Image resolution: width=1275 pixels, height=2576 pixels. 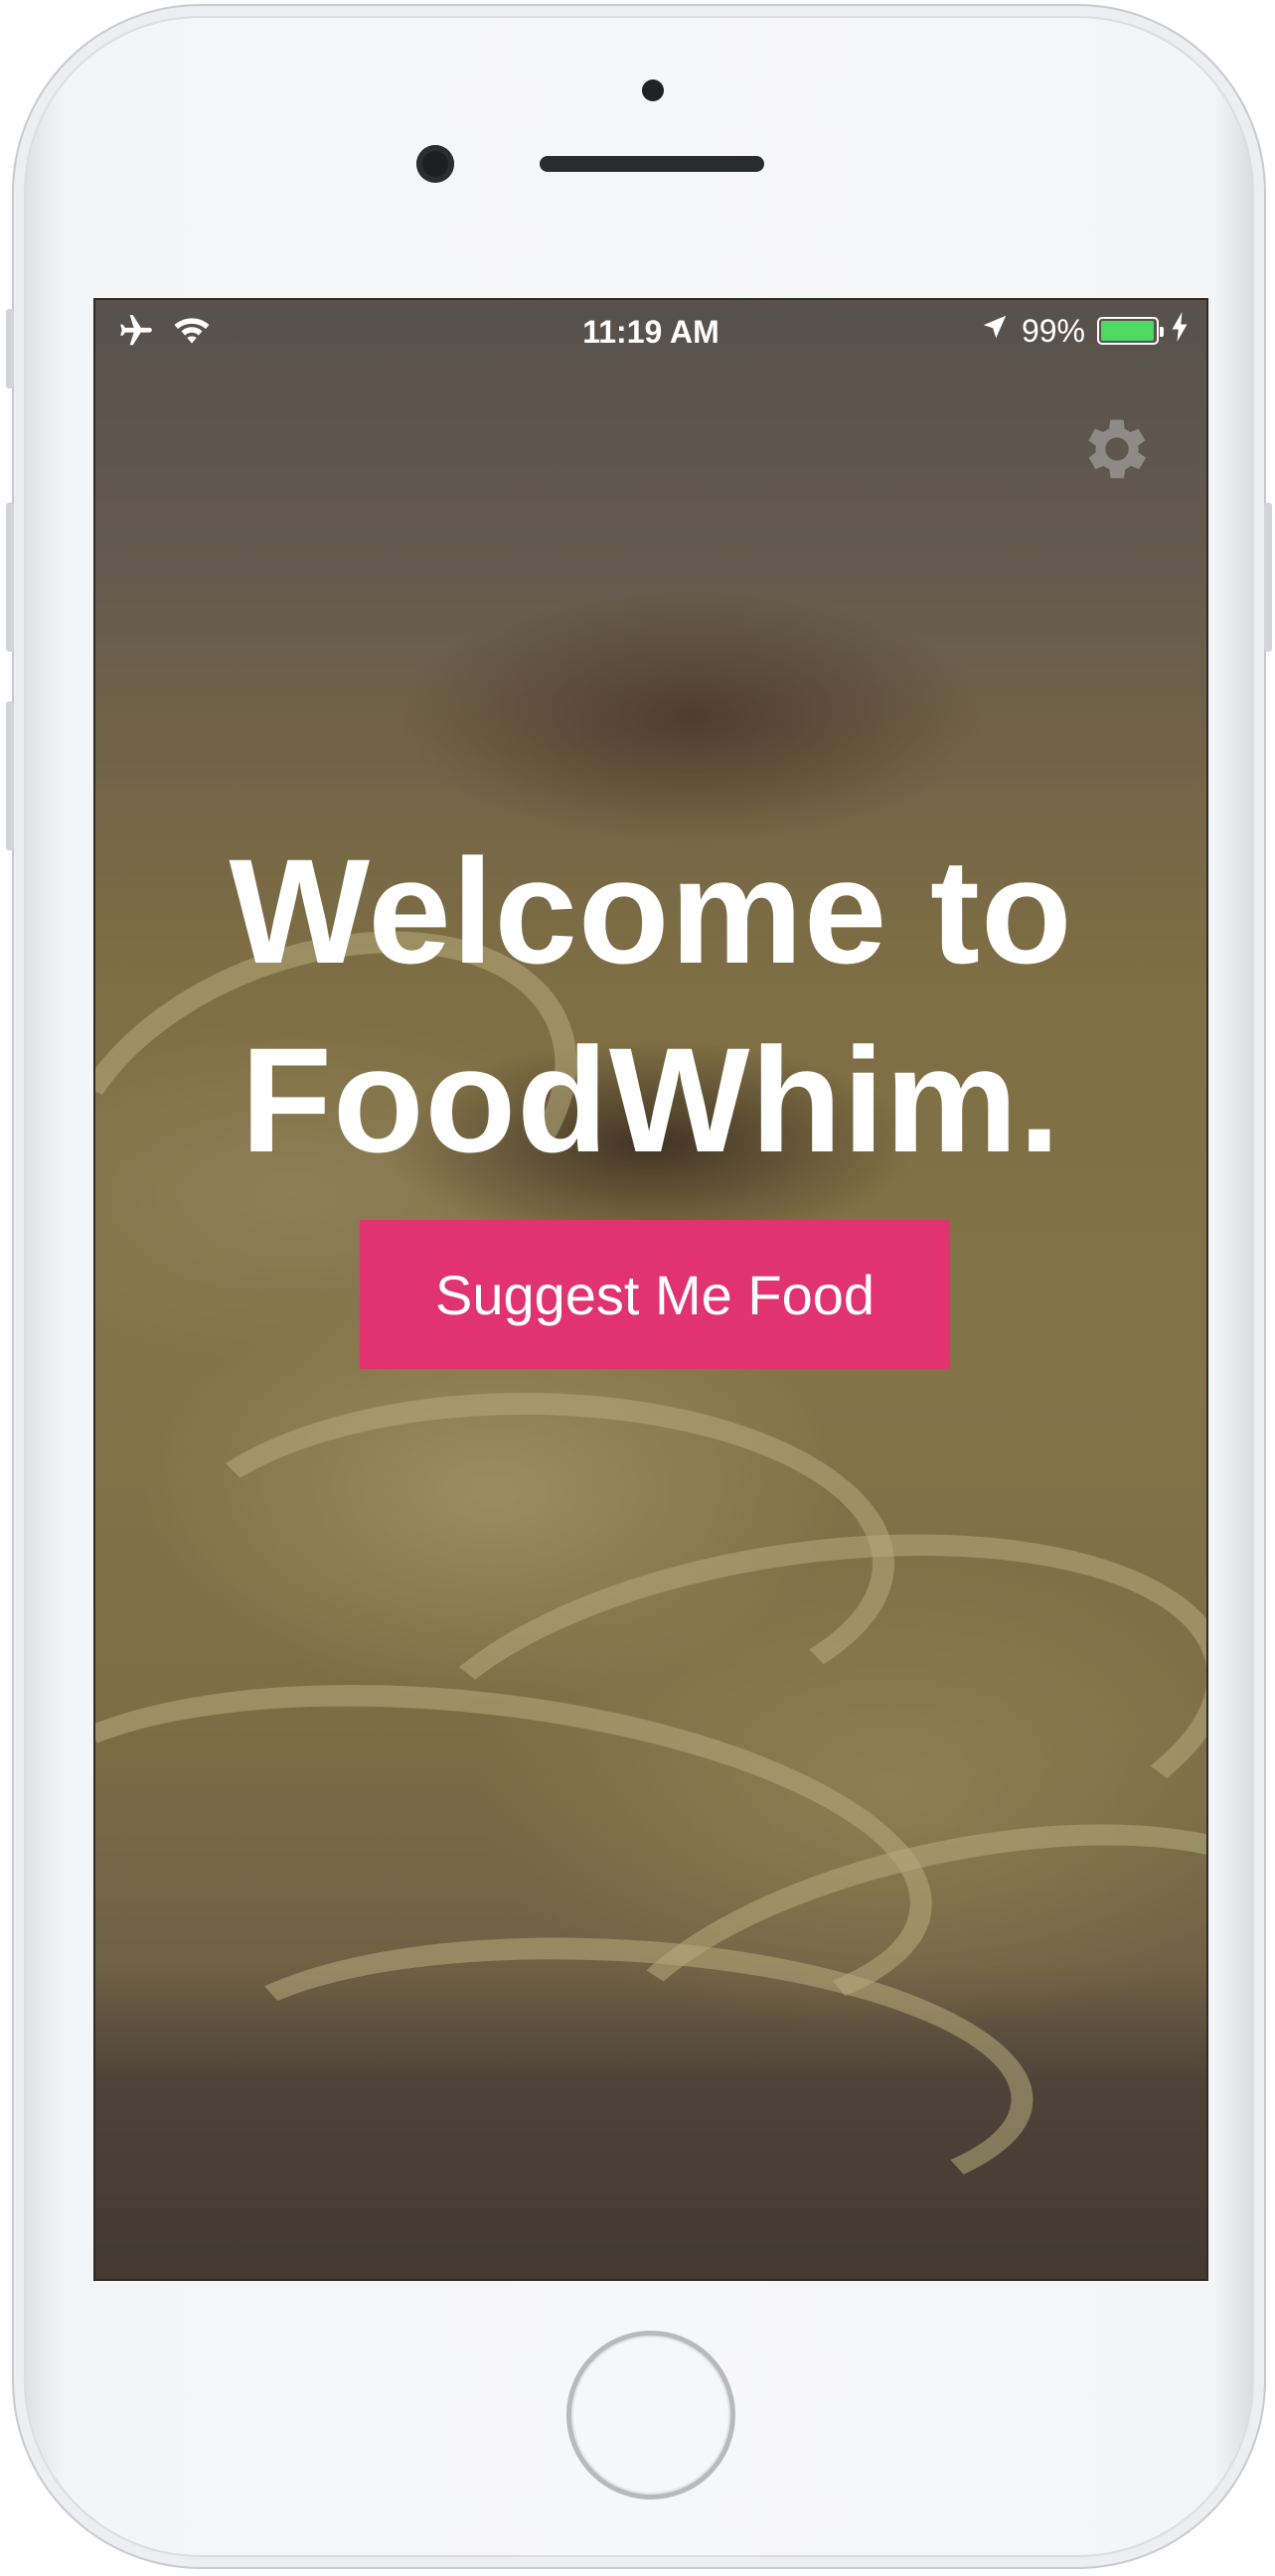 What do you see at coordinates (653, 90) in the screenshot?
I see `proximity-sensor` at bounding box center [653, 90].